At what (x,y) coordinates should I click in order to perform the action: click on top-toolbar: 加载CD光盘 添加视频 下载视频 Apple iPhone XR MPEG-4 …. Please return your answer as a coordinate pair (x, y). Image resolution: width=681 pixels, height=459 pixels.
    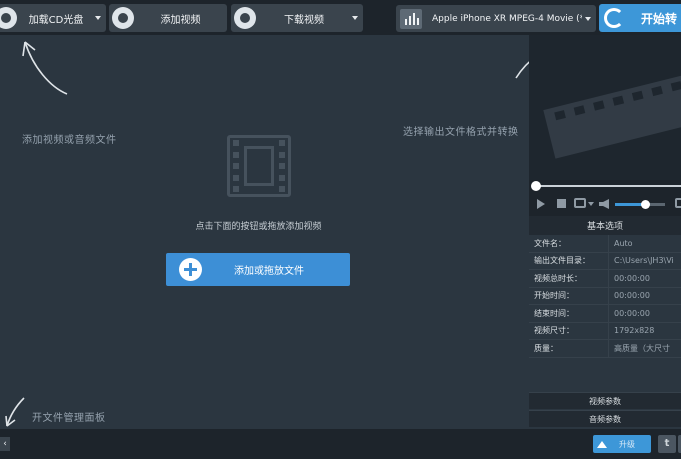
    Looking at the image, I should click on (340, 17).